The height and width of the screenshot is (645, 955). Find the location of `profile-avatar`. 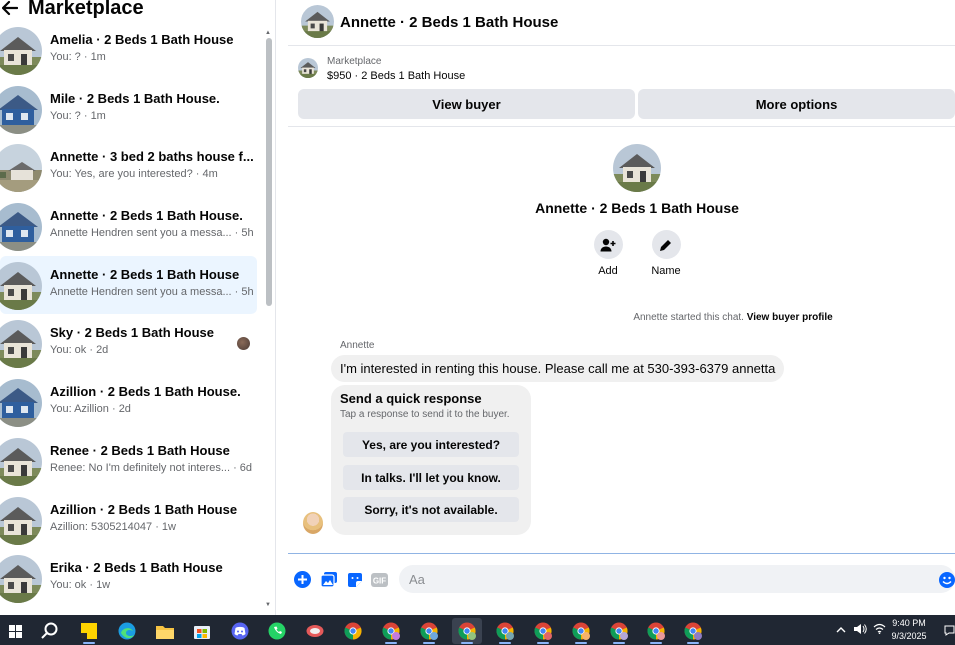

profile-avatar is located at coordinates (637, 168).